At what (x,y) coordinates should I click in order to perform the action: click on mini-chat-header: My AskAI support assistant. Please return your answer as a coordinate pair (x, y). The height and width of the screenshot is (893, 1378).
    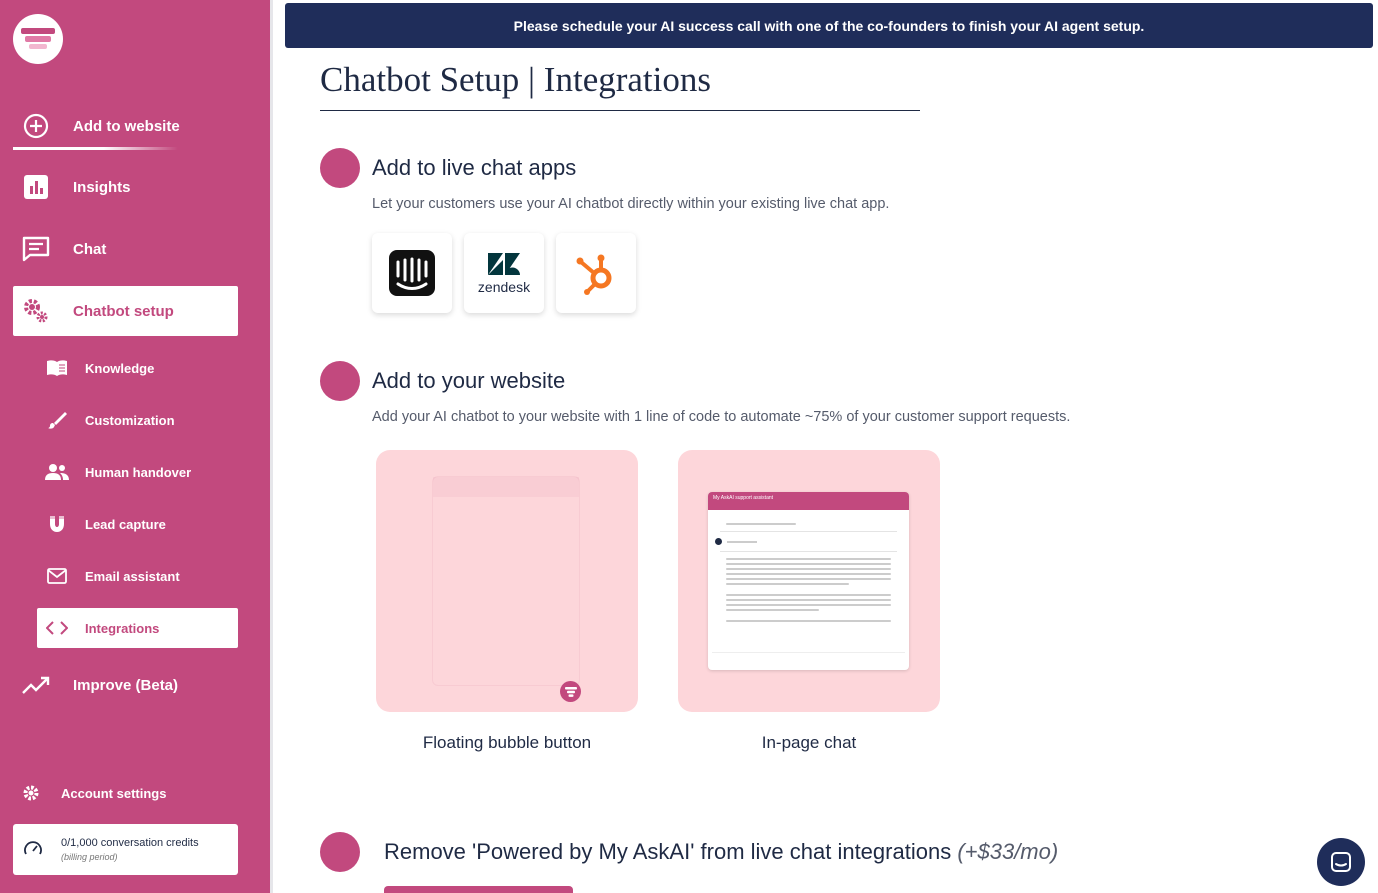
    Looking at the image, I should click on (808, 501).